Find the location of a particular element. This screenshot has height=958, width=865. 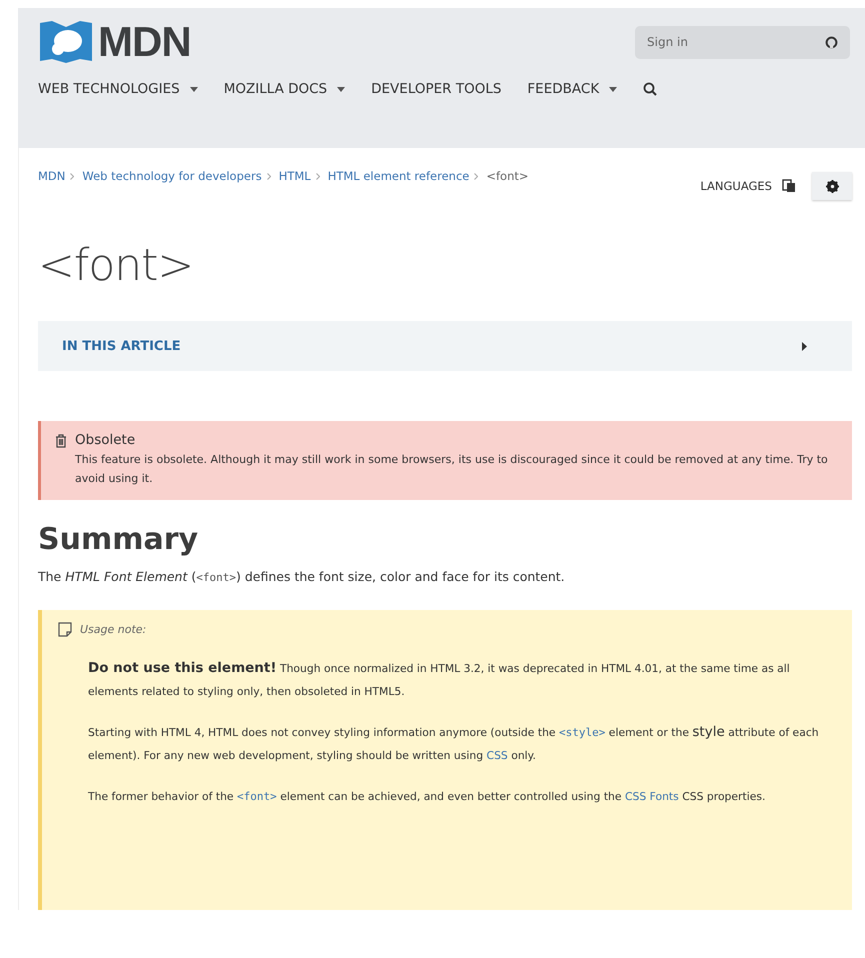

search-icon is located at coordinates (650, 89).